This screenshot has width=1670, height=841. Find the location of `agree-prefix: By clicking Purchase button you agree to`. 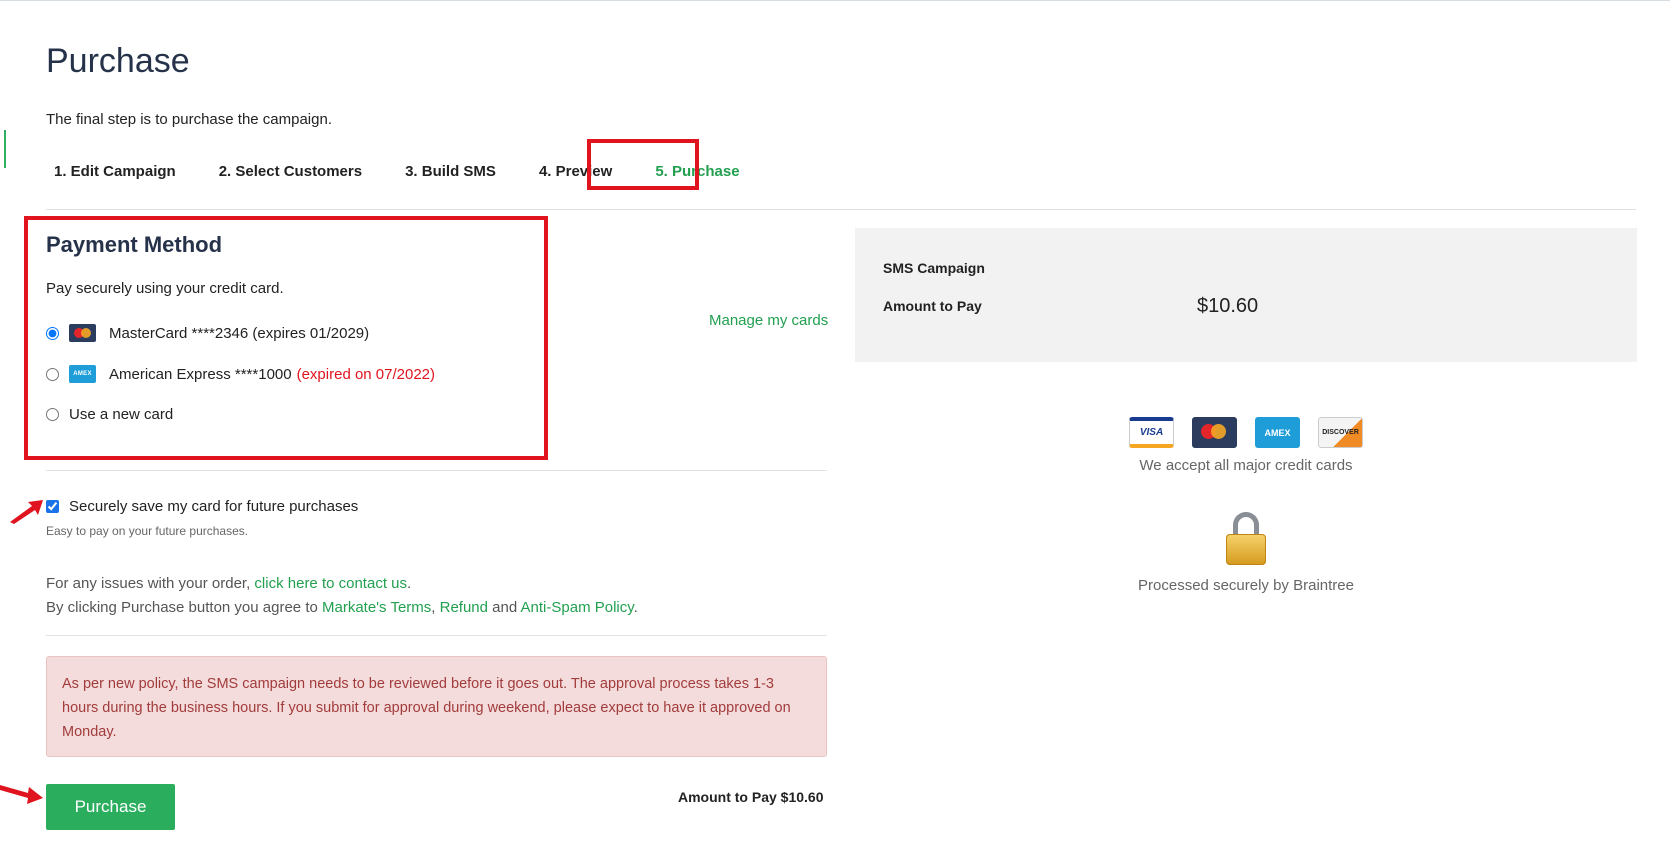

agree-prefix: By clicking Purchase button you agree to is located at coordinates (184, 607).